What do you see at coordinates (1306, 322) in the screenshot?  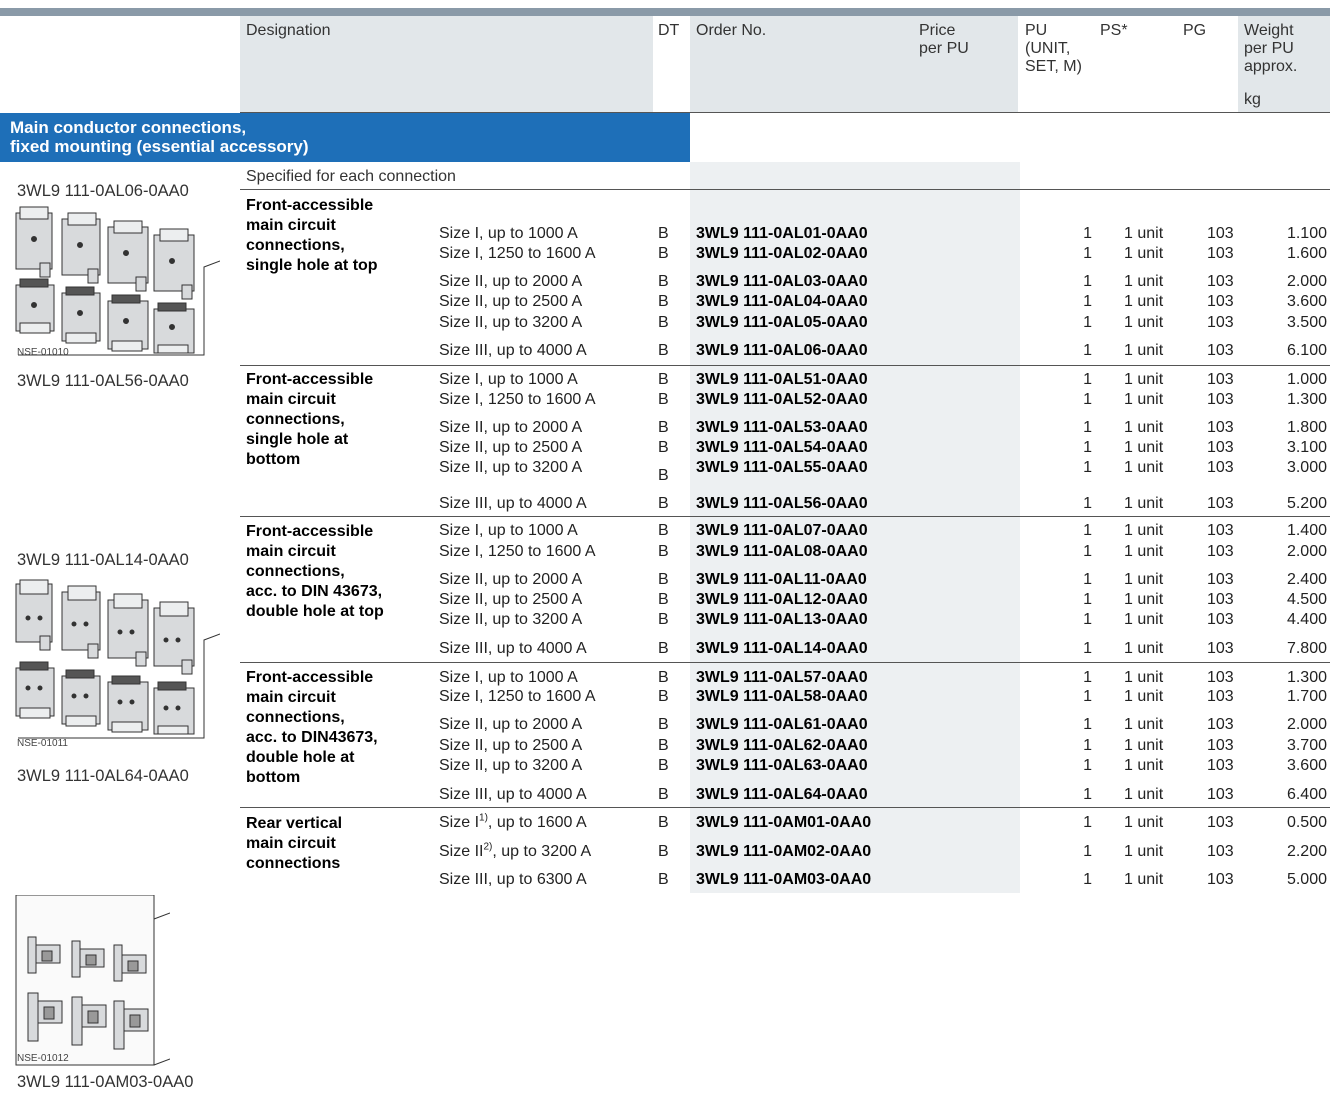 I see `row-weight: 3.500` at bounding box center [1306, 322].